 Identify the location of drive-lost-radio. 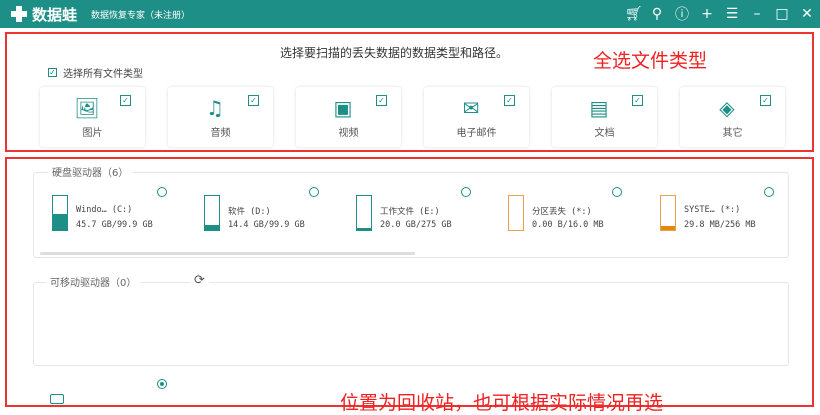
(617, 192).